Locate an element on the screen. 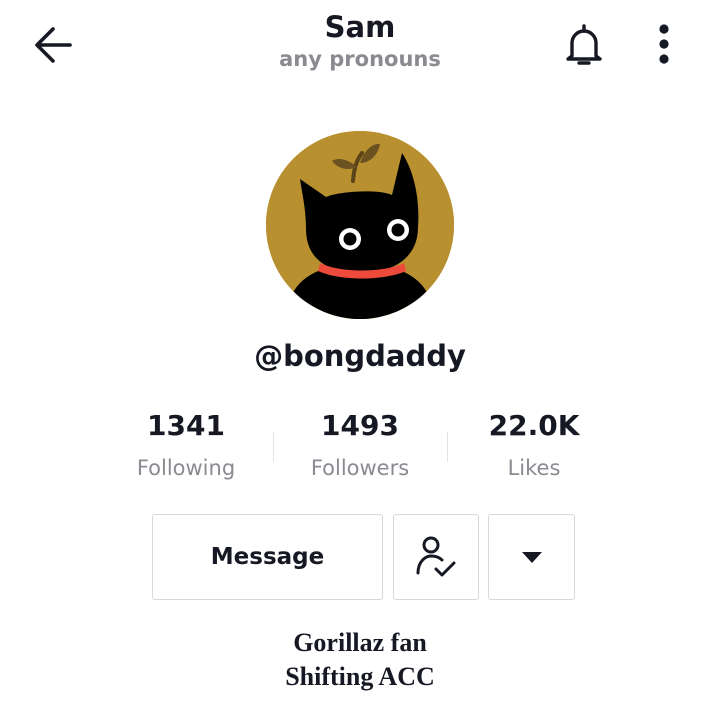  followers-count: 1493 is located at coordinates (360, 425).